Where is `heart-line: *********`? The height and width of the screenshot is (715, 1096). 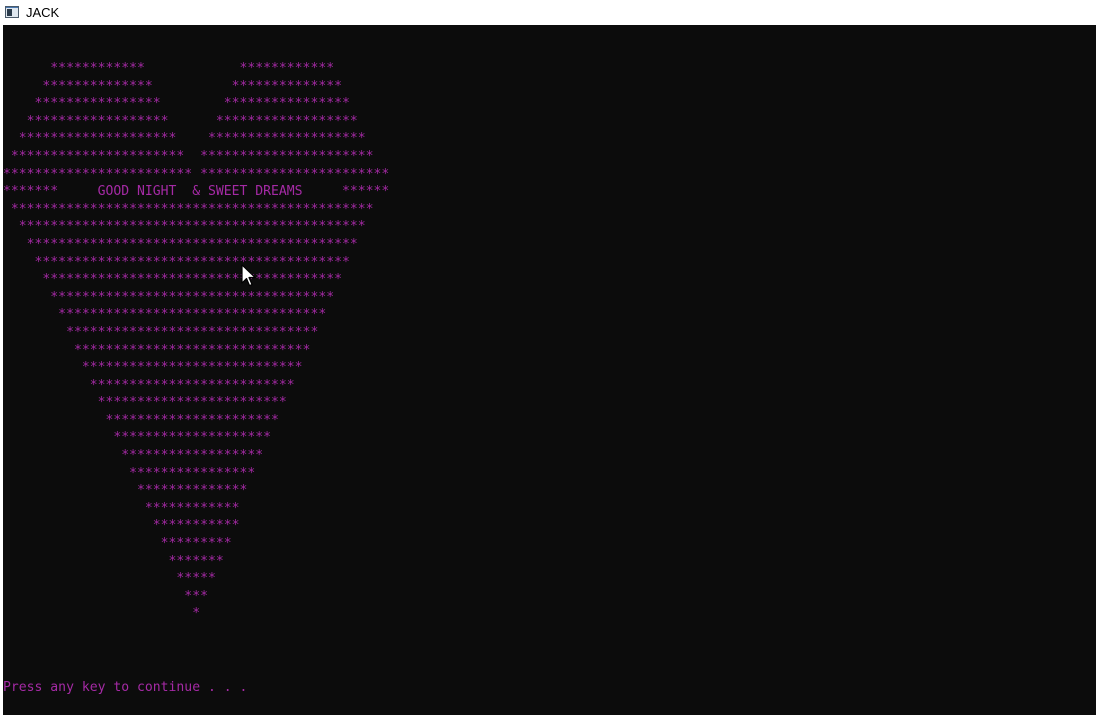 heart-line: ********* is located at coordinates (117, 544).